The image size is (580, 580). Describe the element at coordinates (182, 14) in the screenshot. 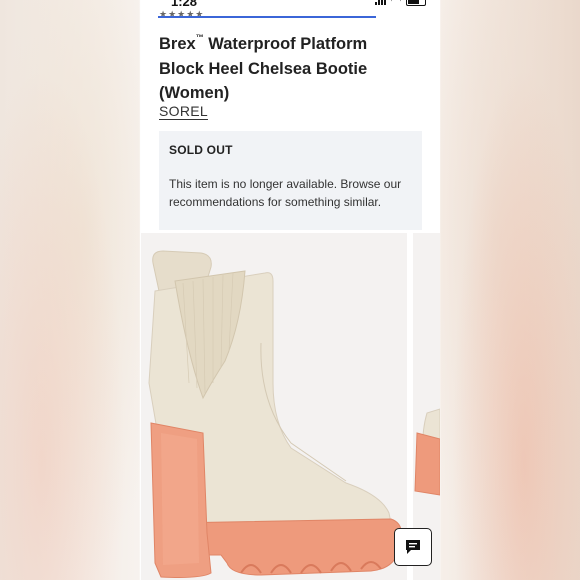

I see `rating-stars-icon: ★★★★★` at that location.